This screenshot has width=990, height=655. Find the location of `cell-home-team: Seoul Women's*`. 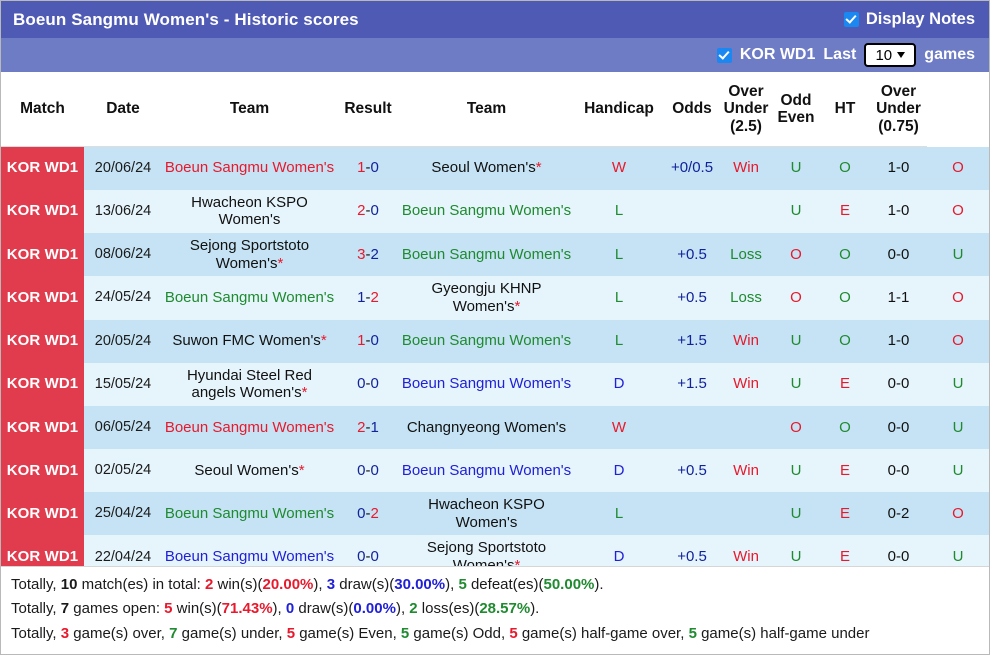

cell-home-team: Seoul Women's* is located at coordinates (249, 470).